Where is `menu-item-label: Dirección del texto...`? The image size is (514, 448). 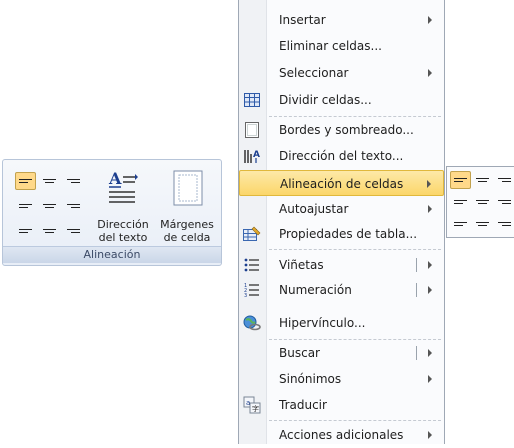
menu-item-label: Dirección del texto... is located at coordinates (341, 156).